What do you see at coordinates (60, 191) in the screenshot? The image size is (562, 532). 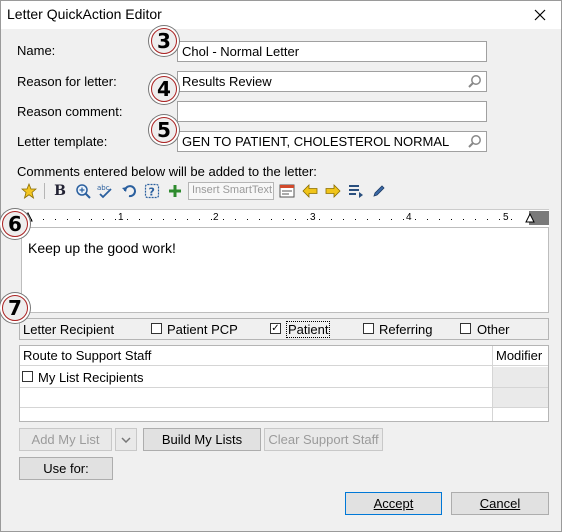 I see `bold-icon: B` at bounding box center [60, 191].